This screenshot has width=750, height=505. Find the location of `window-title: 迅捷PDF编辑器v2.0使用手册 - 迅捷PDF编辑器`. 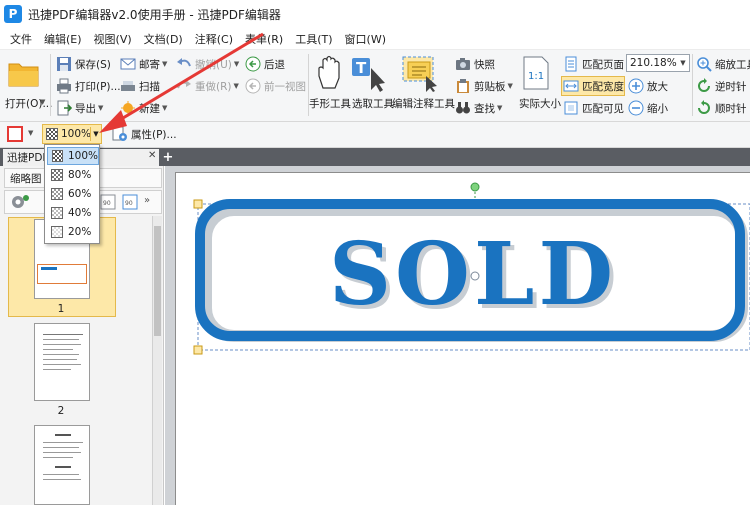

window-title: 迅捷PDF编辑器v2.0使用手册 - 迅捷PDF编辑器 is located at coordinates (154, 14).